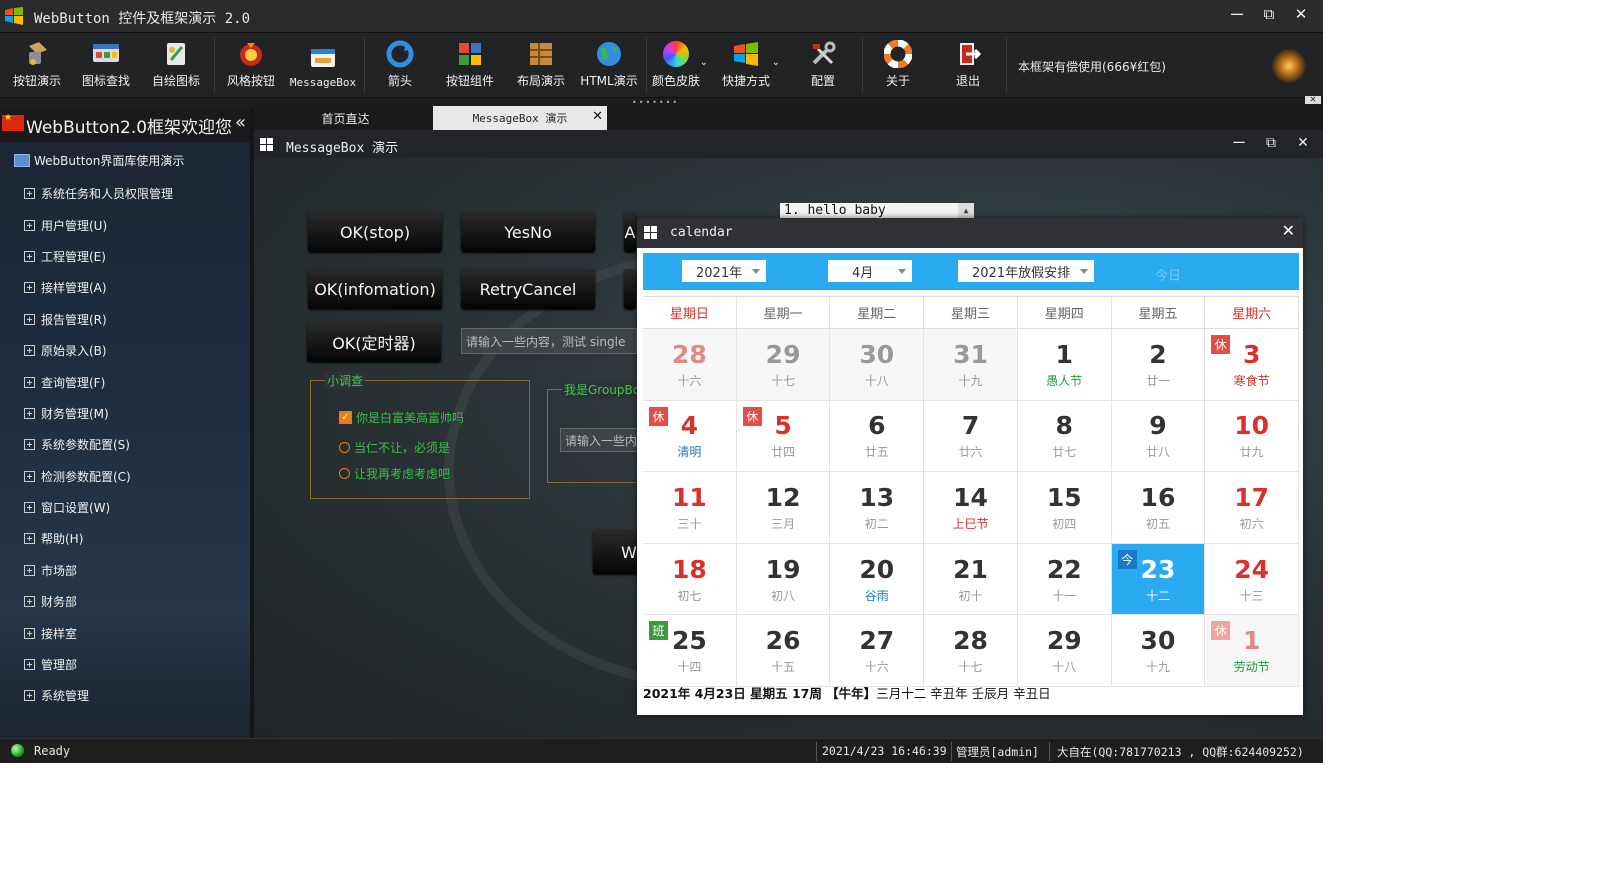 The height and width of the screenshot is (871, 1600). Describe the element at coordinates (877, 364) in the screenshot. I see `calendar-day: 30 十八` at that location.